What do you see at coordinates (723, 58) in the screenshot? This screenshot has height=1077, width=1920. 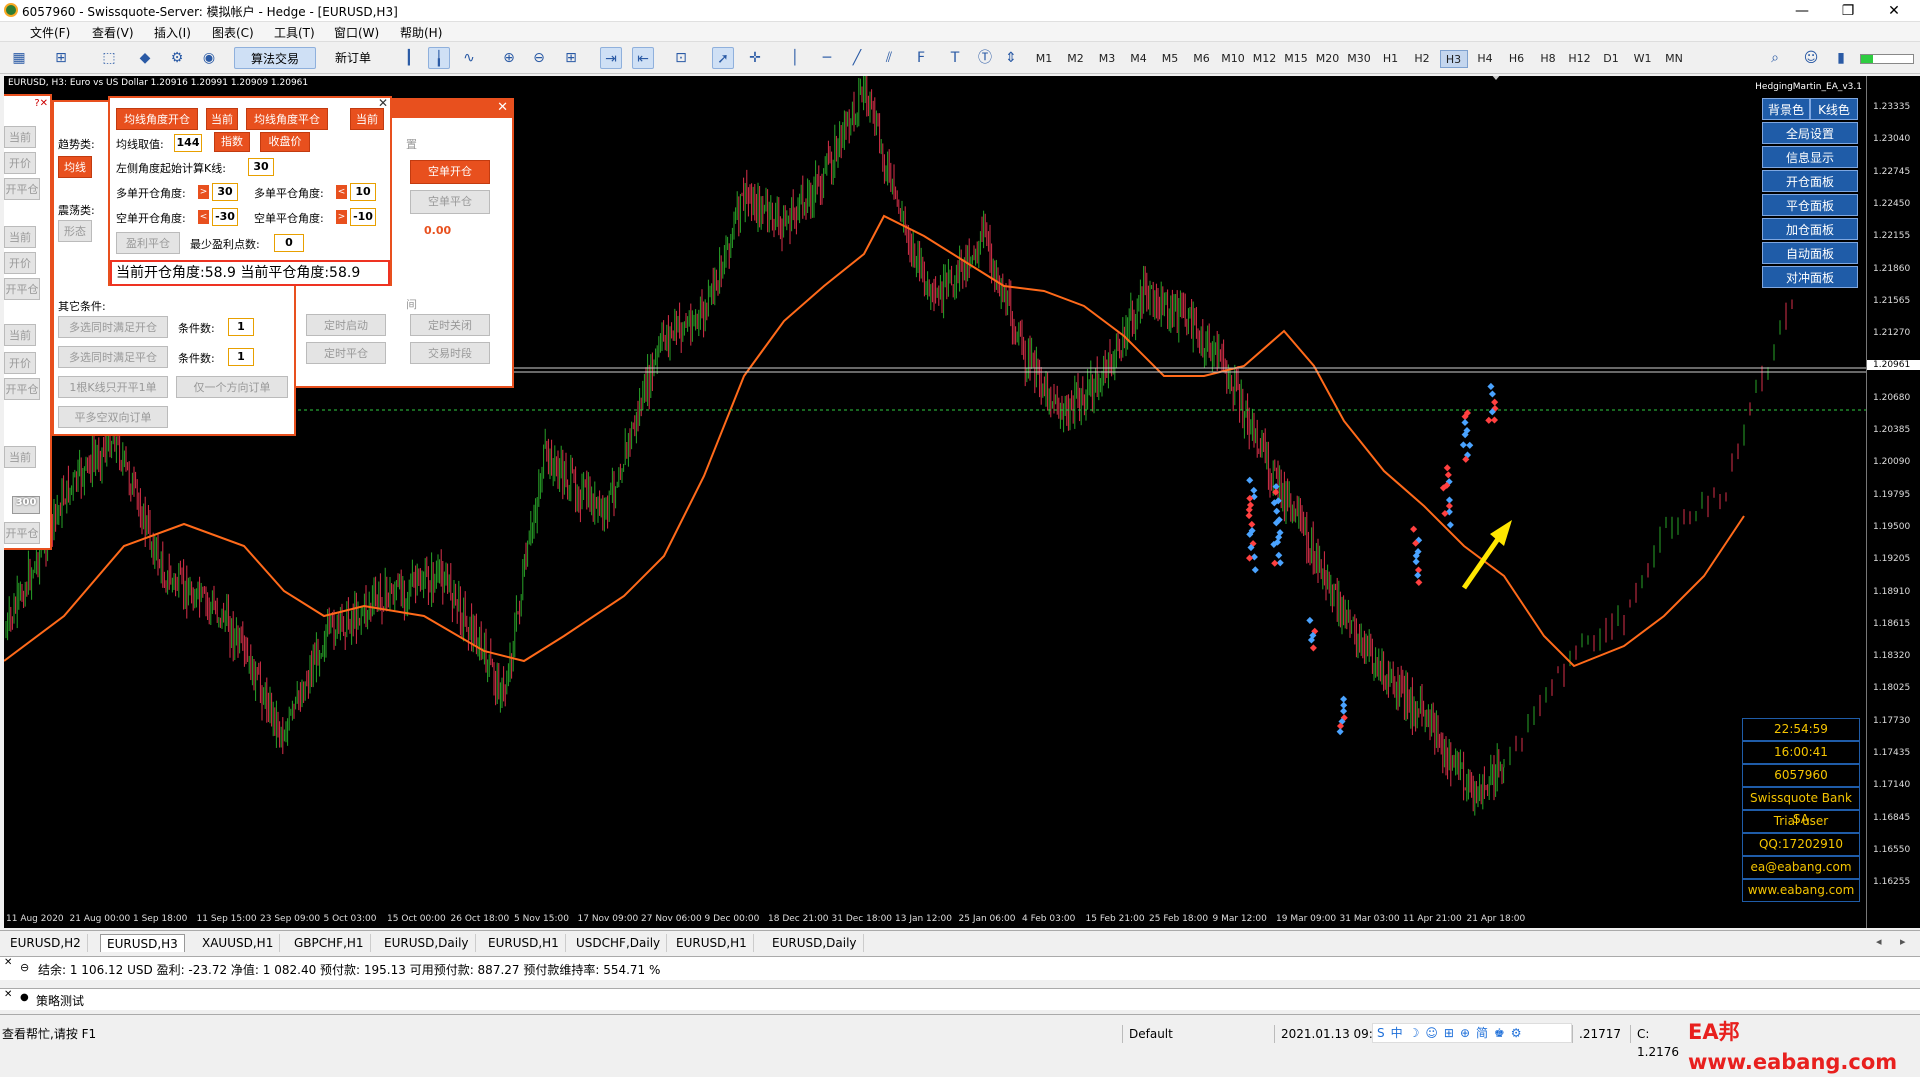 I see `cursor-icon: ➚` at bounding box center [723, 58].